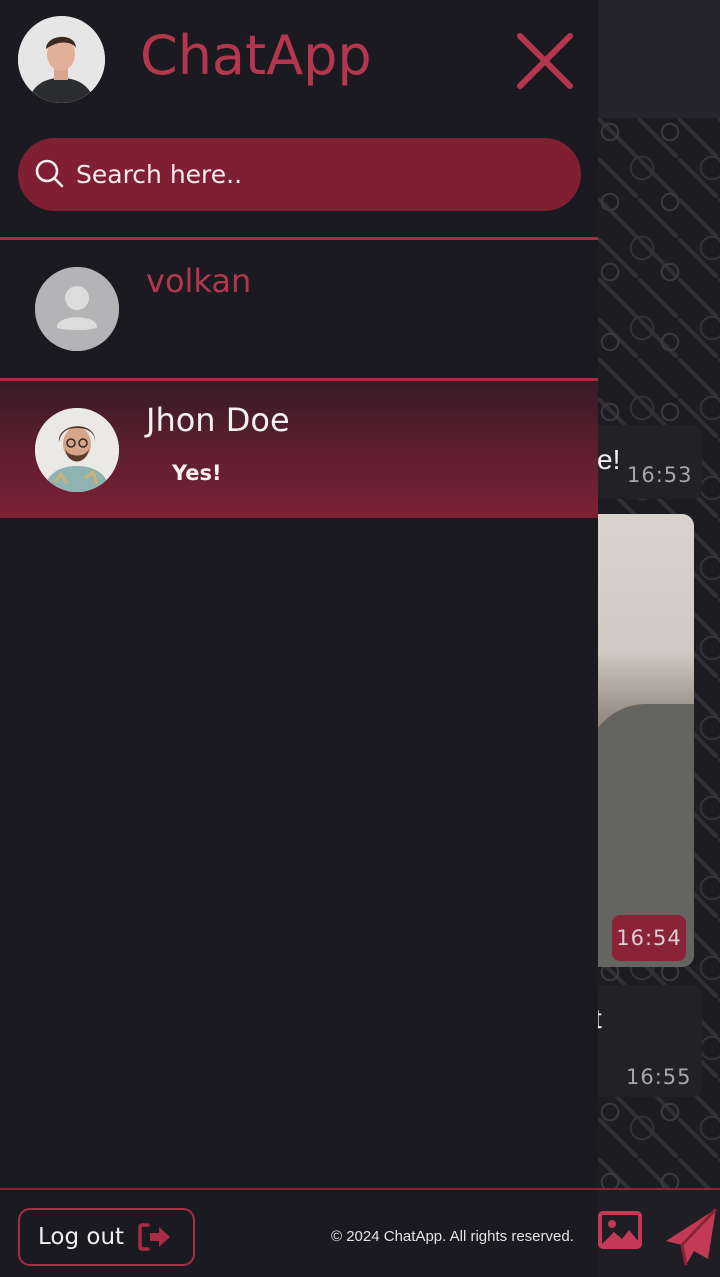  What do you see at coordinates (256, 55) in the screenshot?
I see `app-title: ChatApp` at bounding box center [256, 55].